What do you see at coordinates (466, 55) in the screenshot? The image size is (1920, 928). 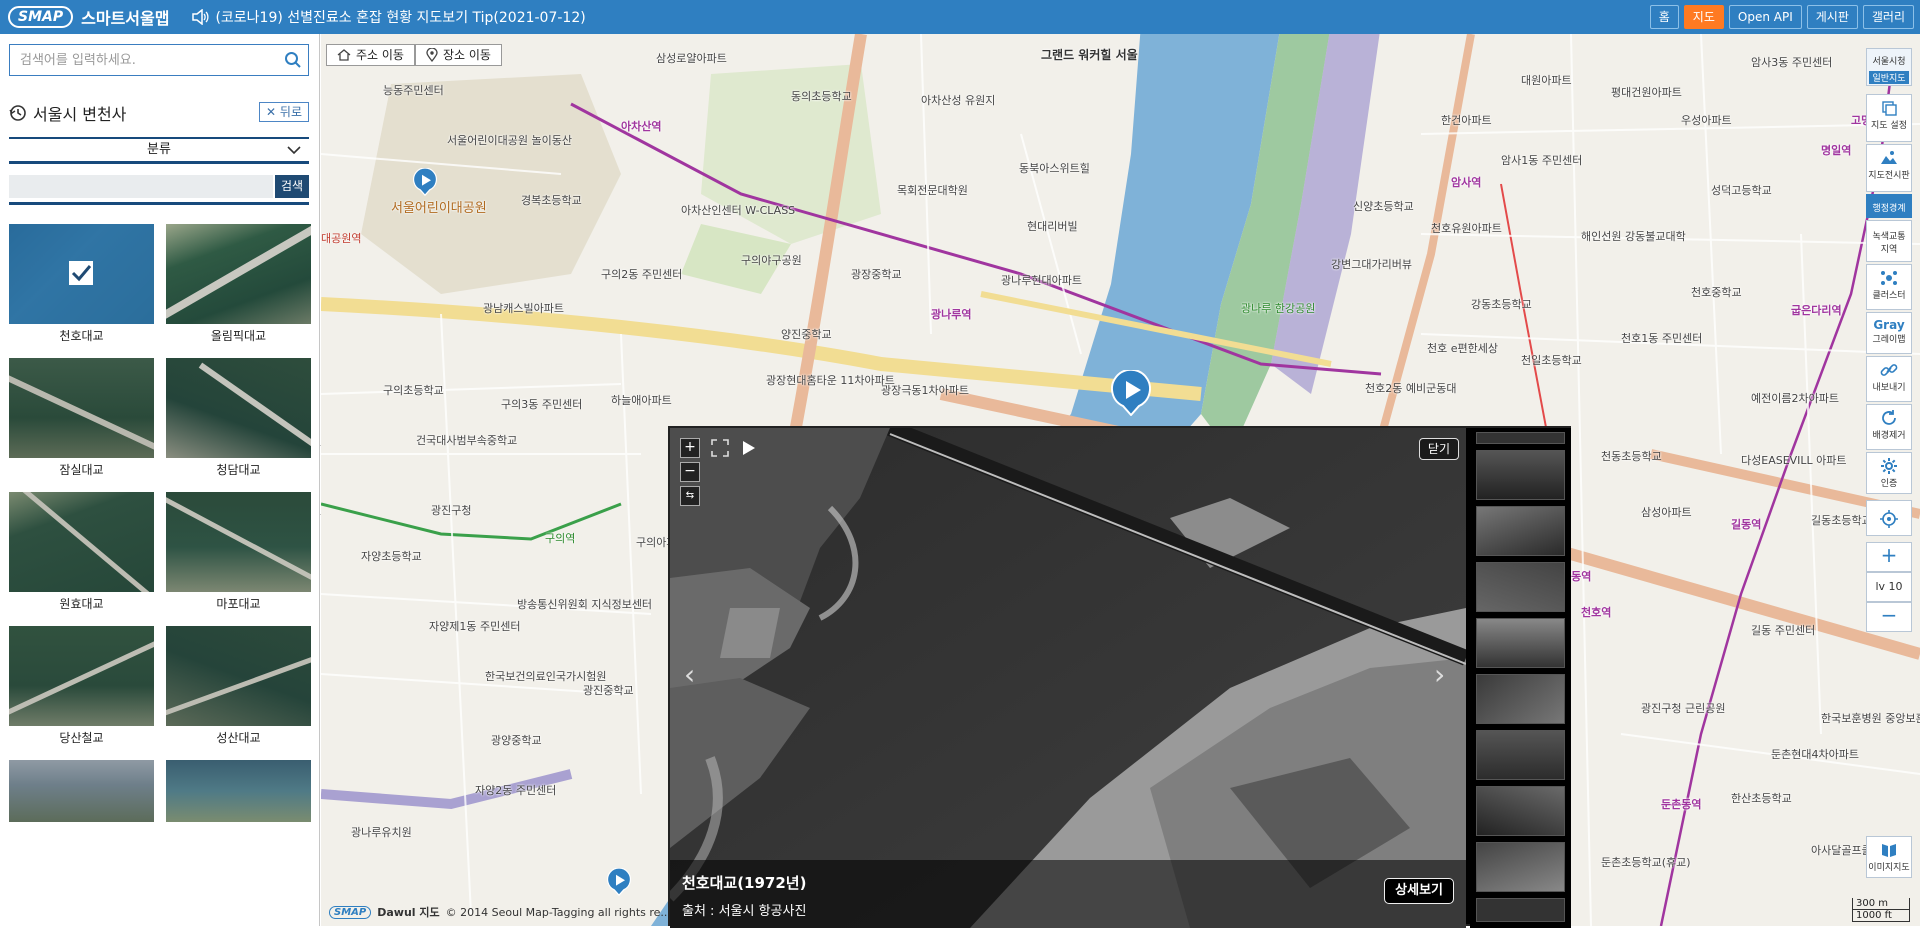 I see `tab-place-label: 장소 이동` at bounding box center [466, 55].